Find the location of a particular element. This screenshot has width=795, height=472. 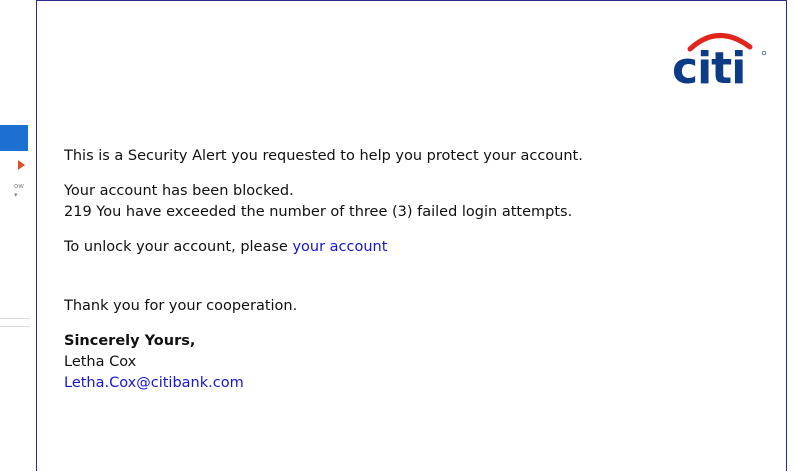

unlock-text: To unlock your account, please is located at coordinates (178, 247).